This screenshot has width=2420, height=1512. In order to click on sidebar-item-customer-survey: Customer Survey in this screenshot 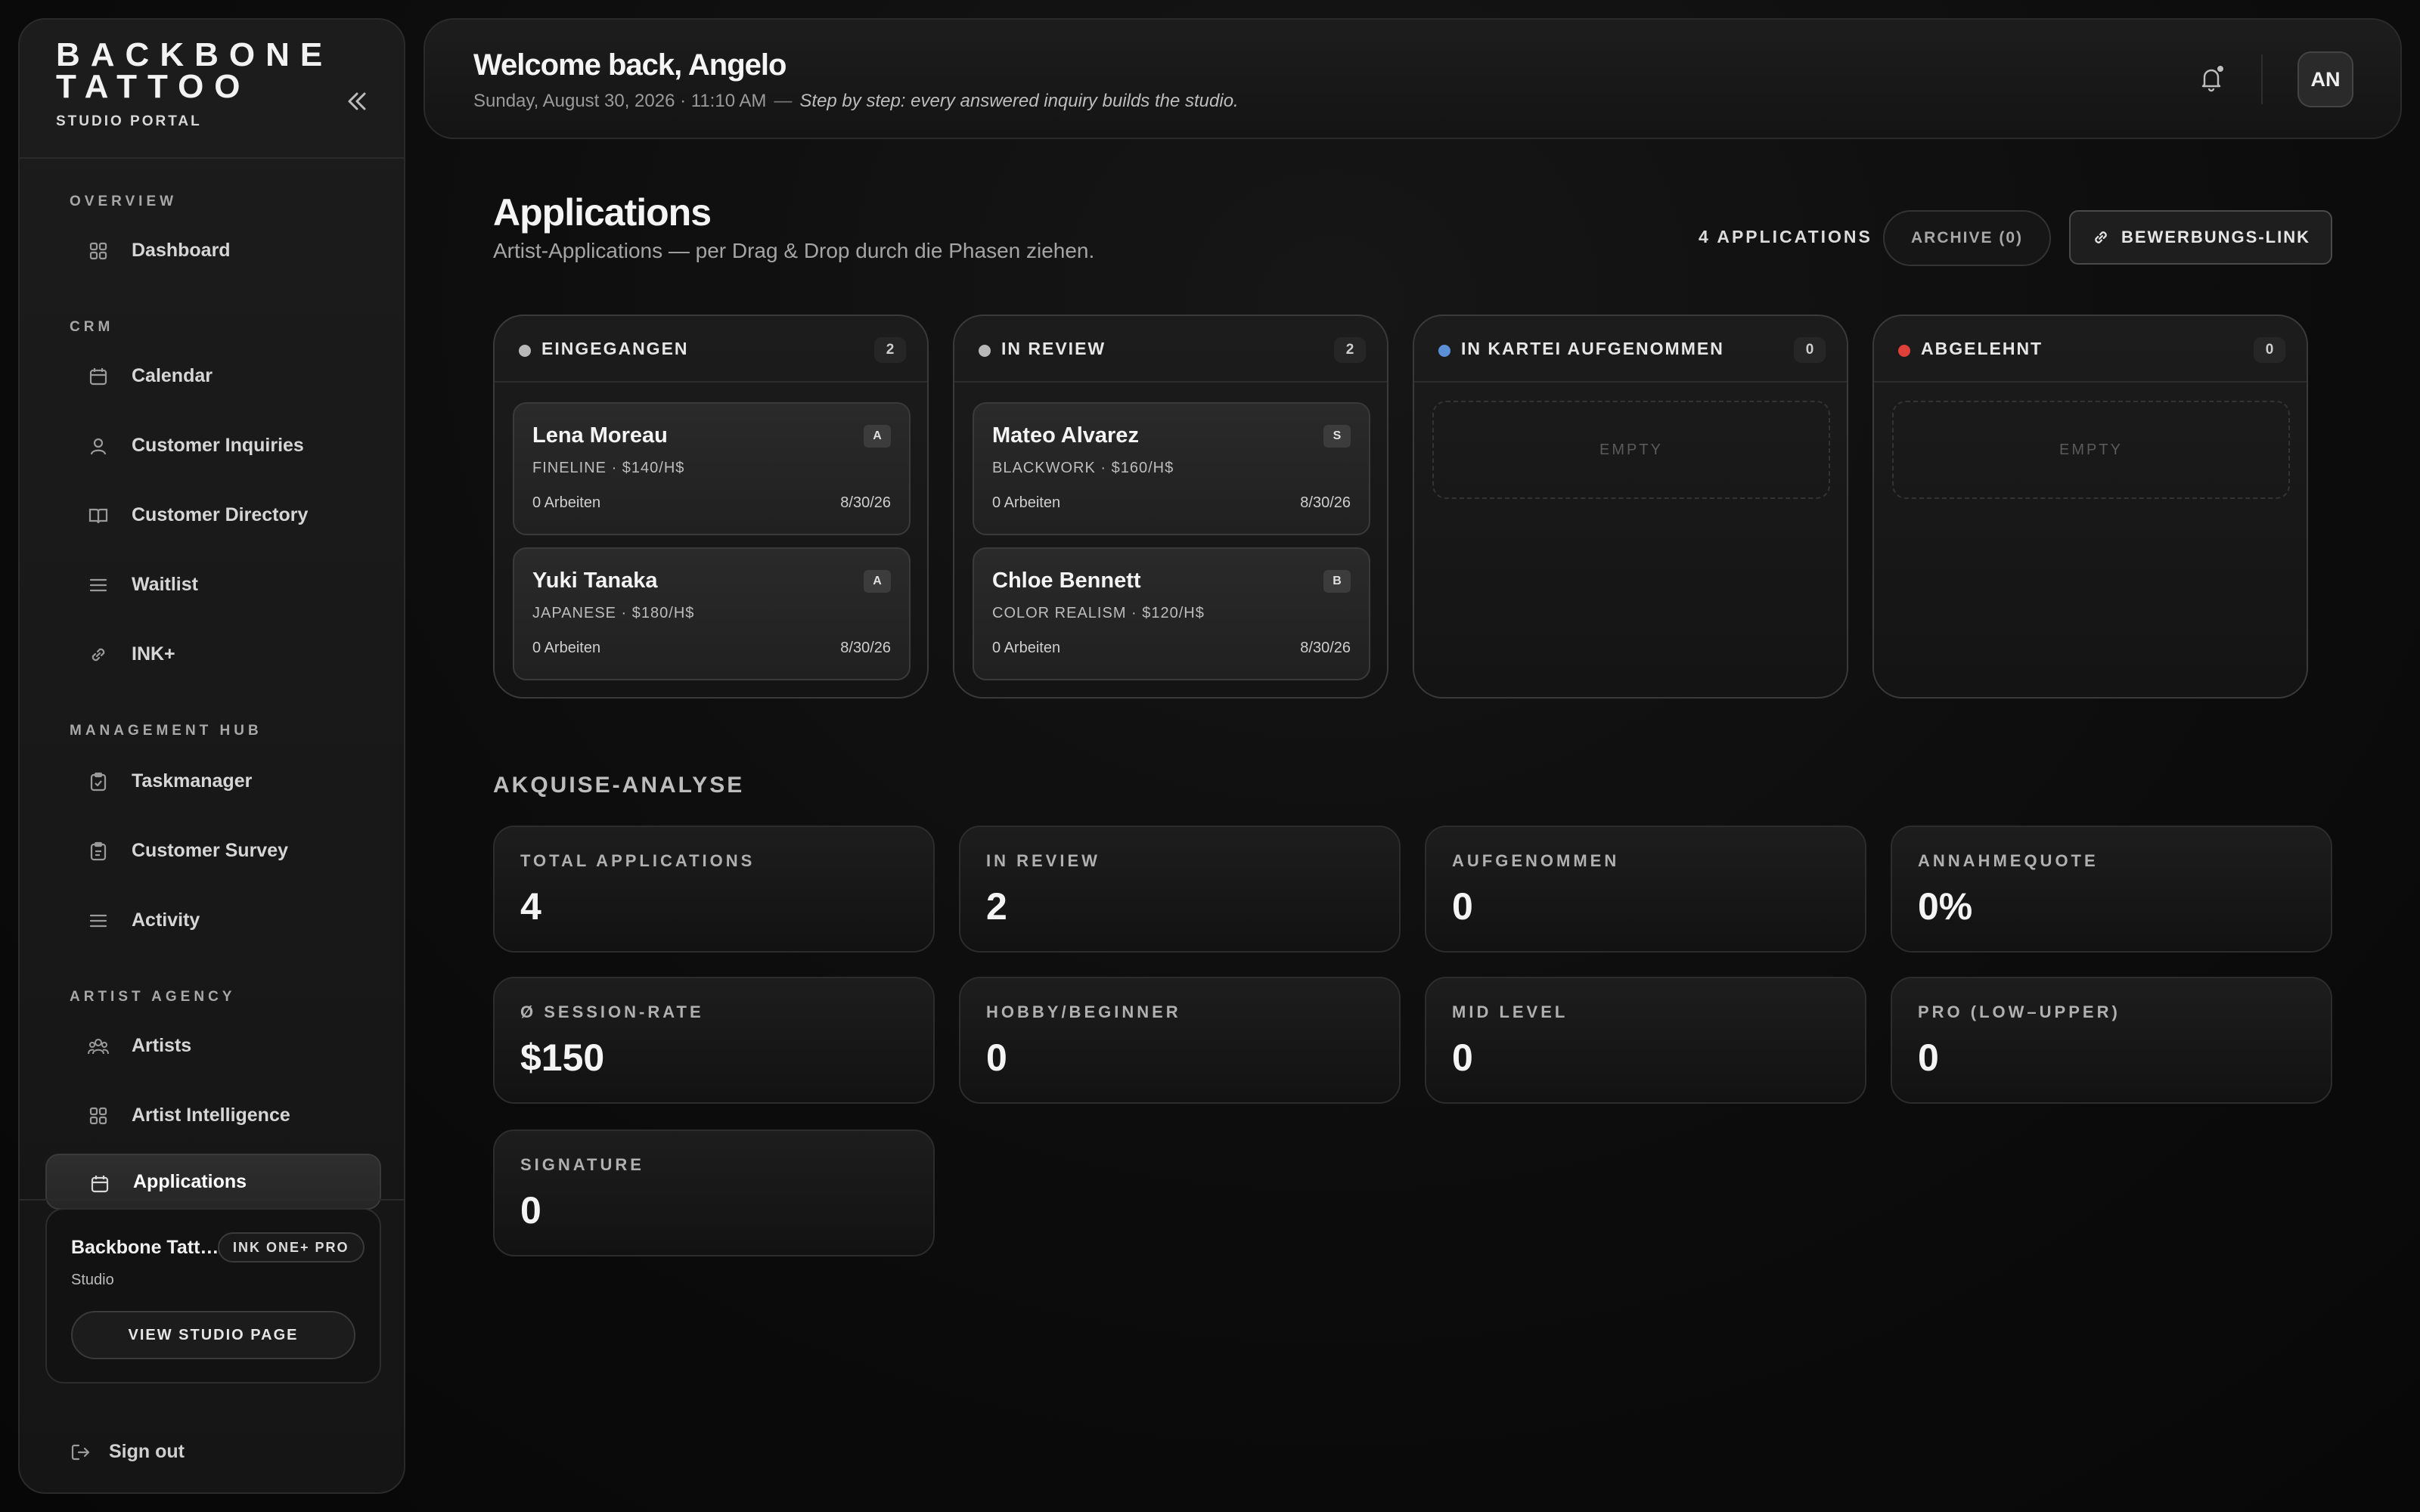, I will do `click(213, 850)`.